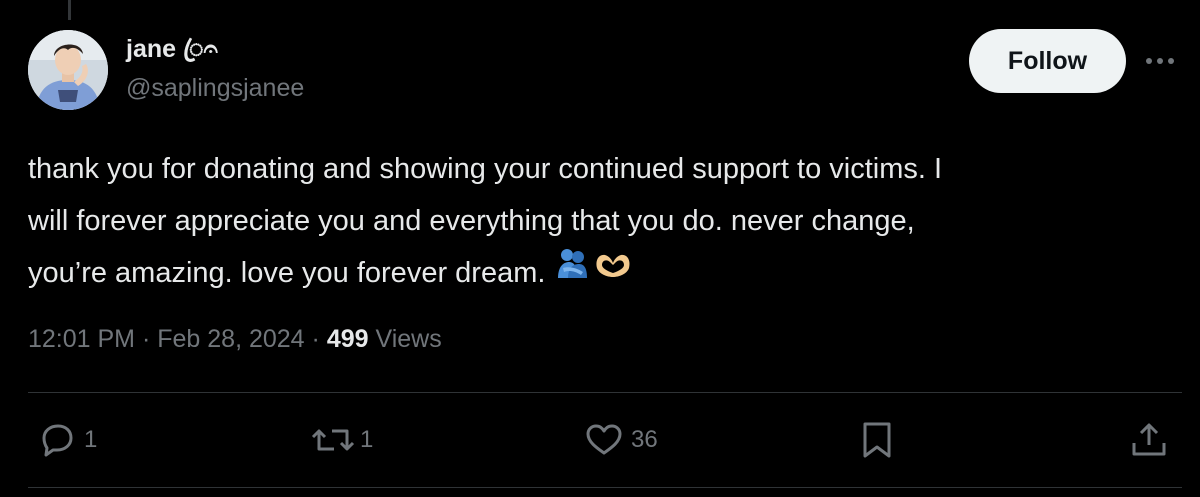 The width and height of the screenshot is (1200, 497). I want to click on share-button, so click(1149, 440).